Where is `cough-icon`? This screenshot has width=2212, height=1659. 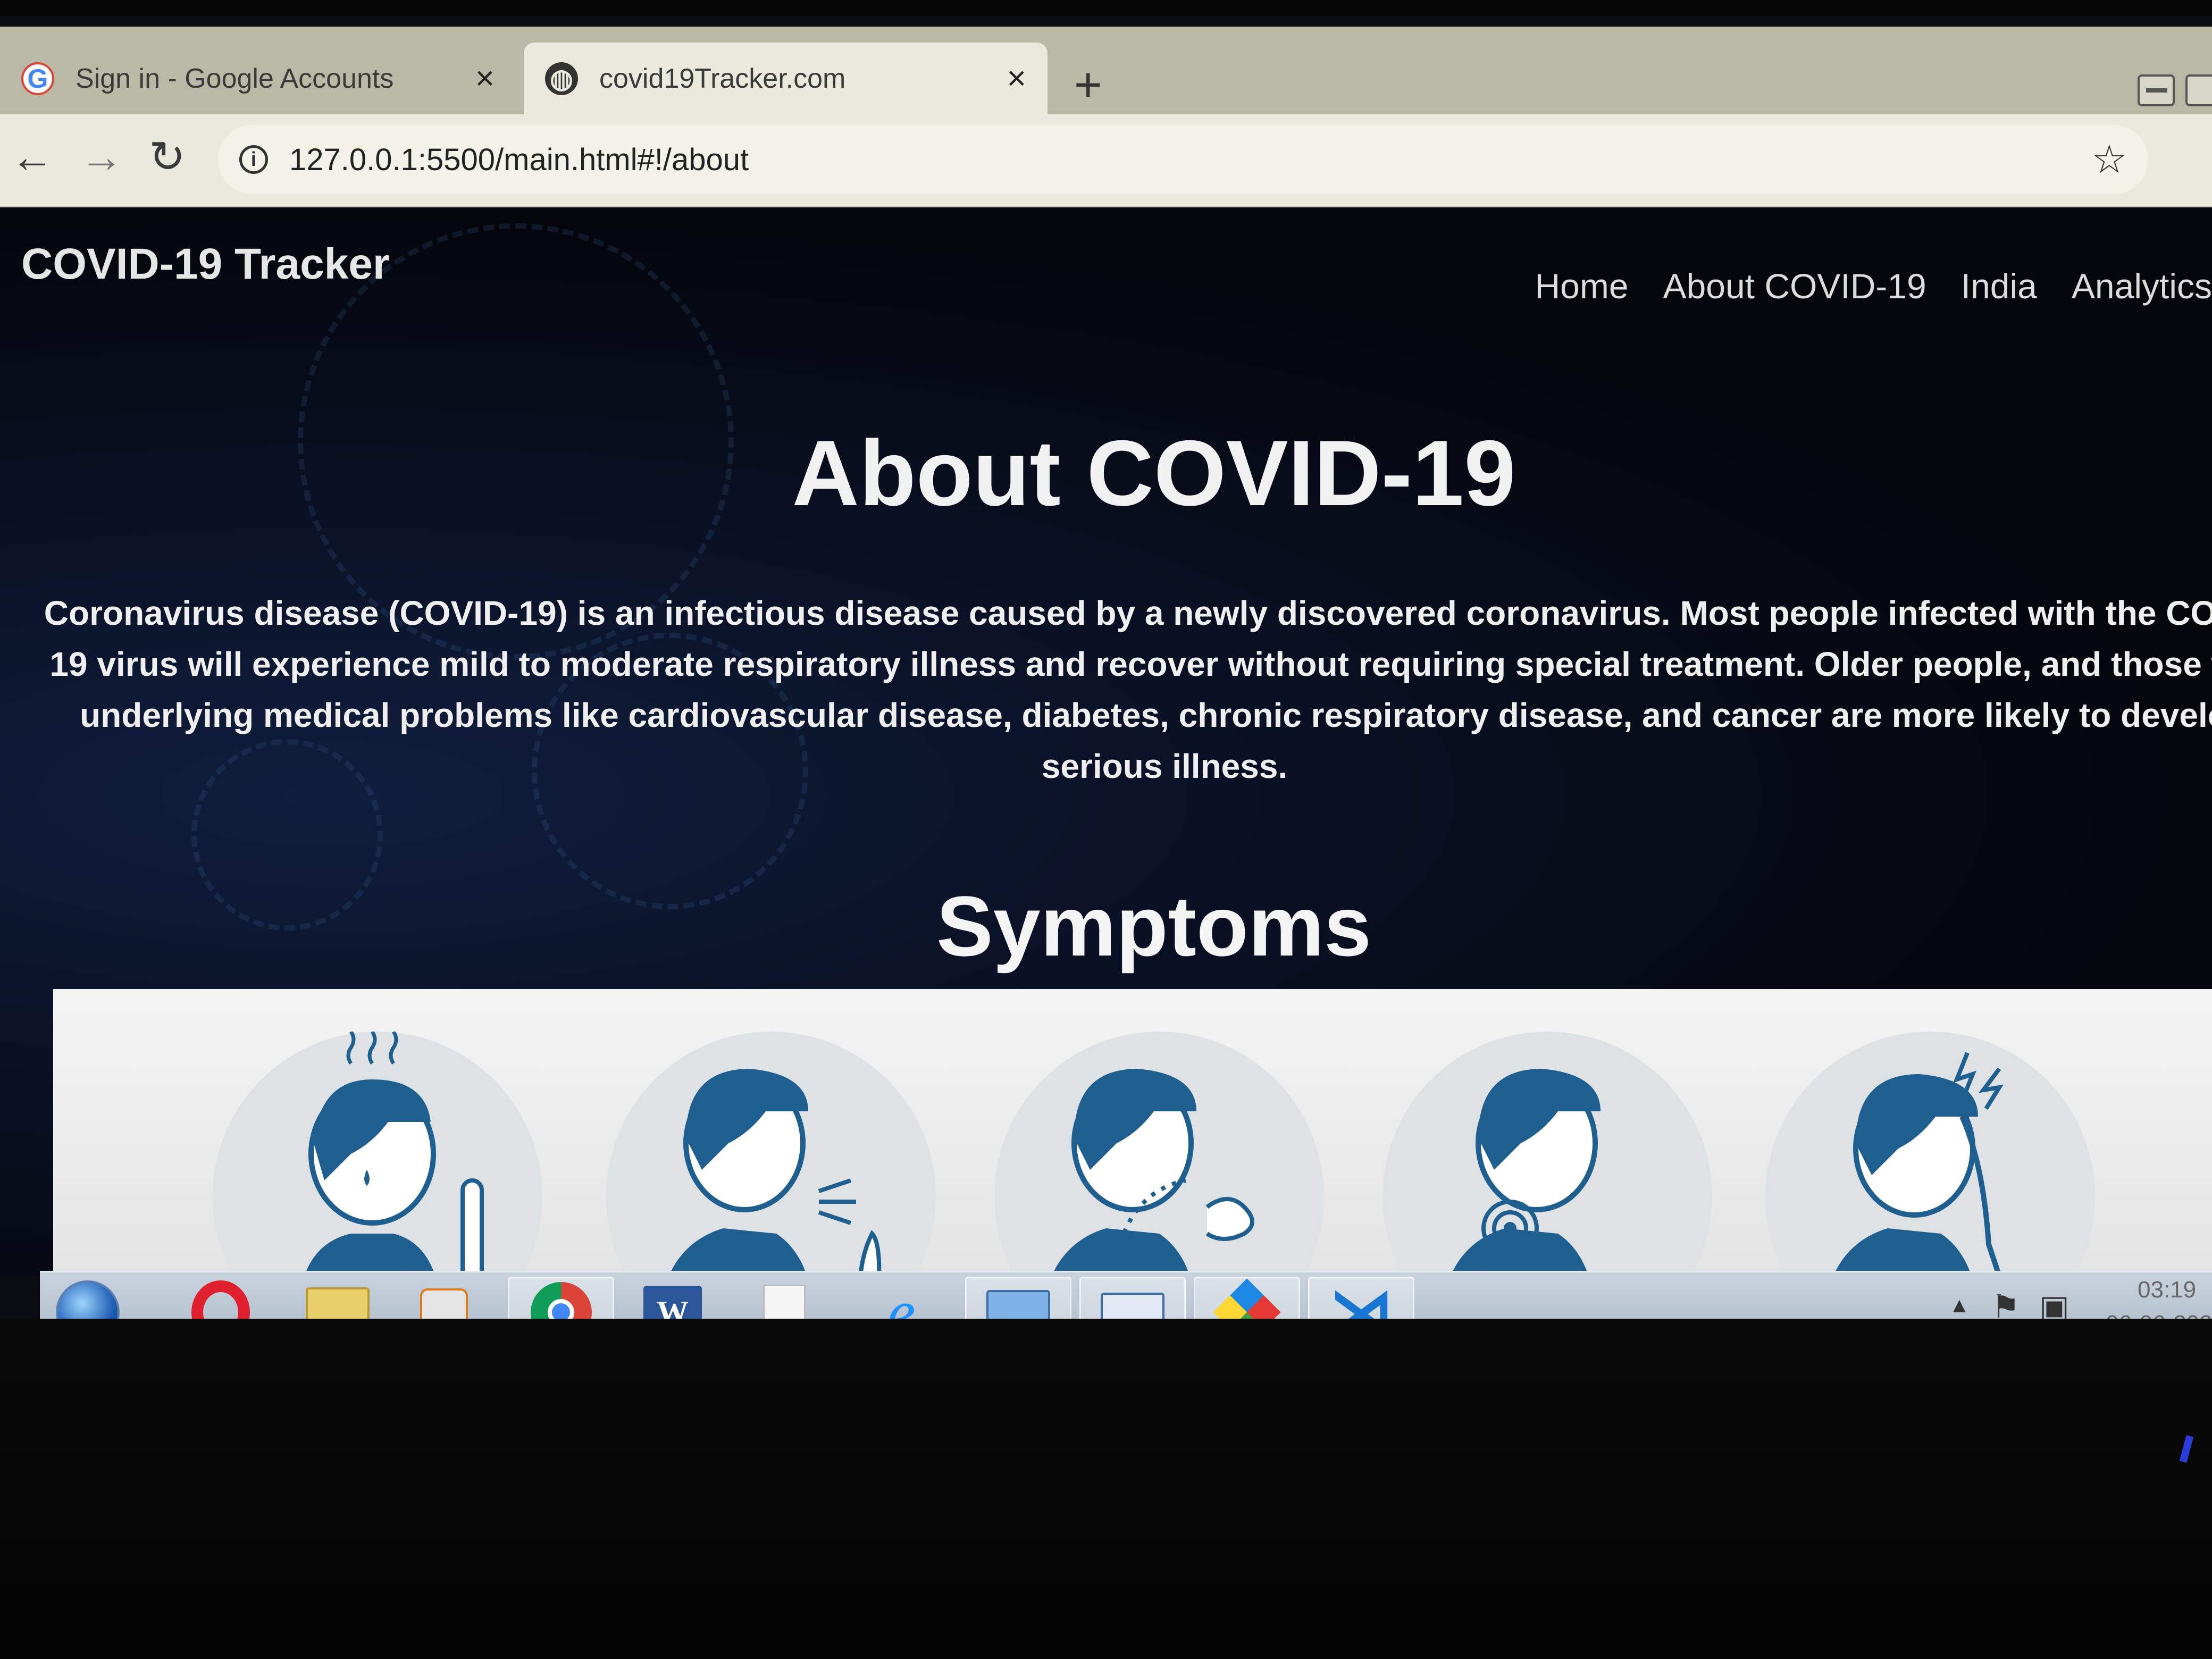 cough-icon is located at coordinates (771, 1154).